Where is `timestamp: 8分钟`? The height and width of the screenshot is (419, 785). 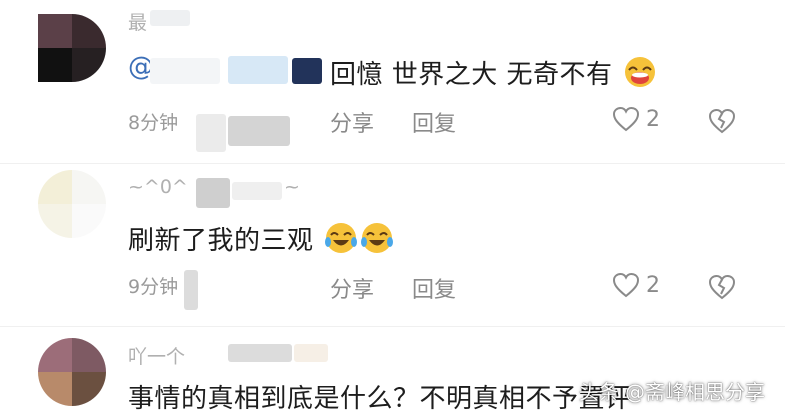
timestamp: 8分钟 is located at coordinates (153, 123).